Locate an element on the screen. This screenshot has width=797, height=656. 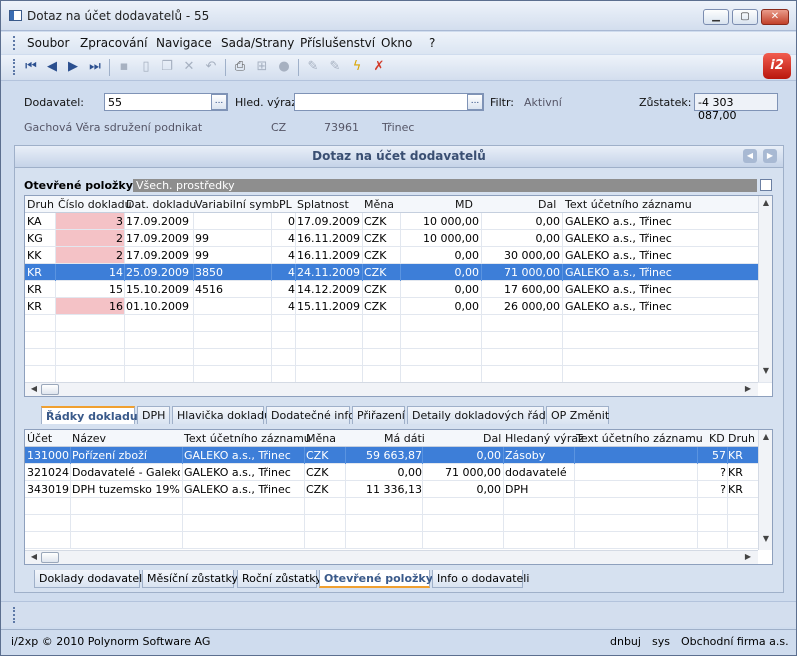
col-ma-dati: Má dáti is located at coordinates (404, 438).